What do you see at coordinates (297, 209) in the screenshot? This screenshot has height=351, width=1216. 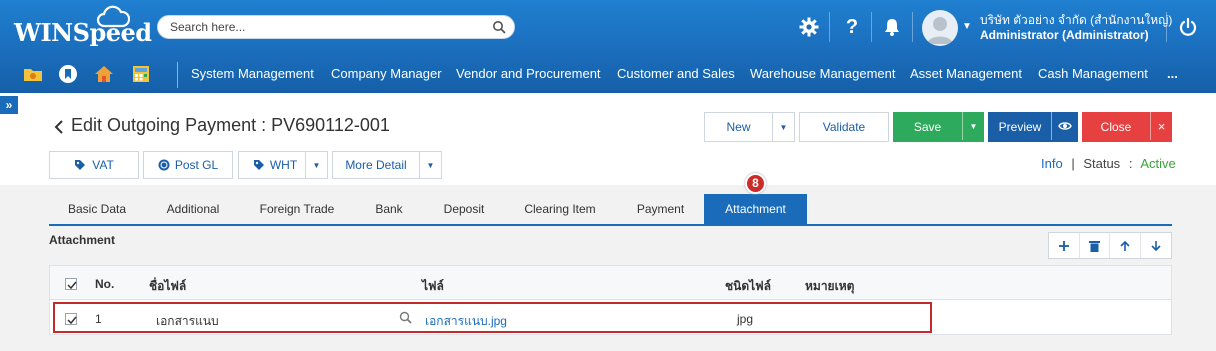 I see `tab-foreign-trade: Foreign Trade` at bounding box center [297, 209].